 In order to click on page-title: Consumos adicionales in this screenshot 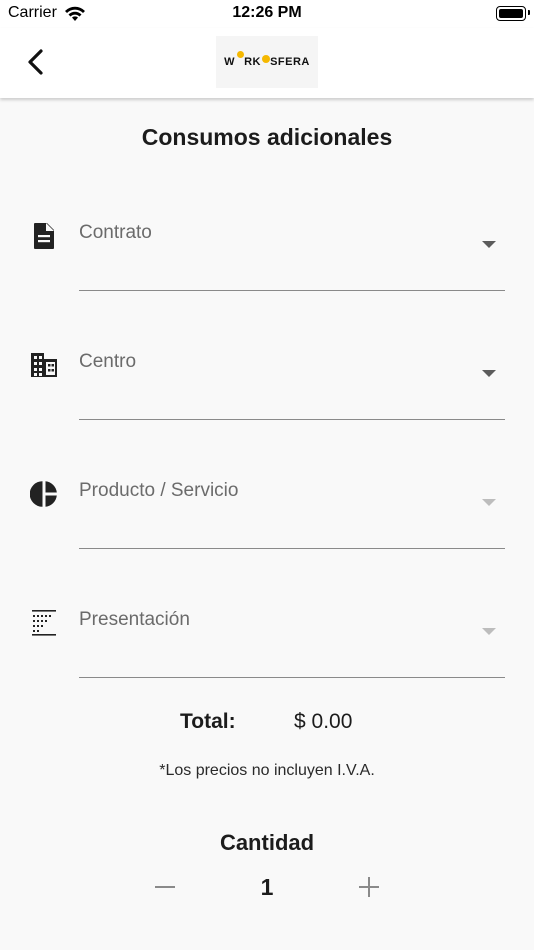, I will do `click(267, 137)`.